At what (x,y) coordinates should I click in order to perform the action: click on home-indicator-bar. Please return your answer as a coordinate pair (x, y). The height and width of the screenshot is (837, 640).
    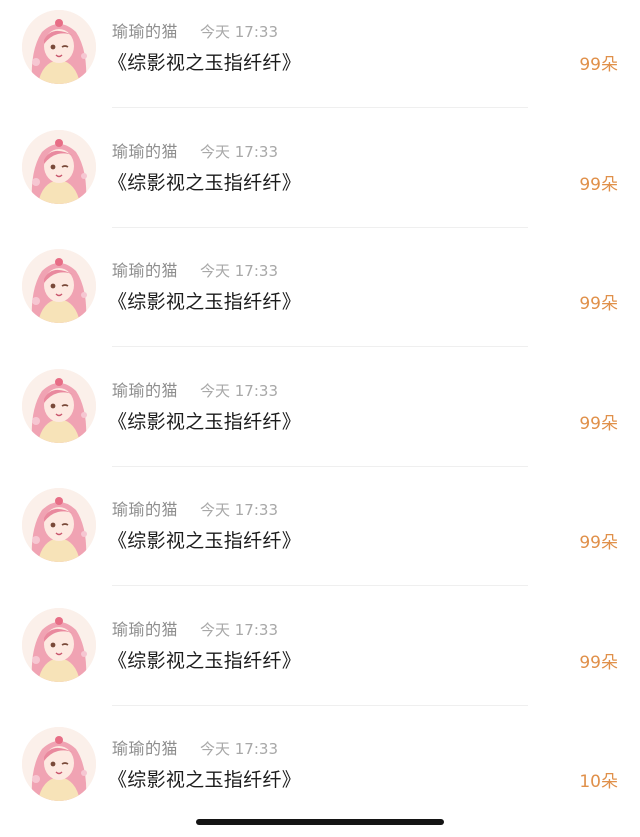
    Looking at the image, I should click on (320, 822).